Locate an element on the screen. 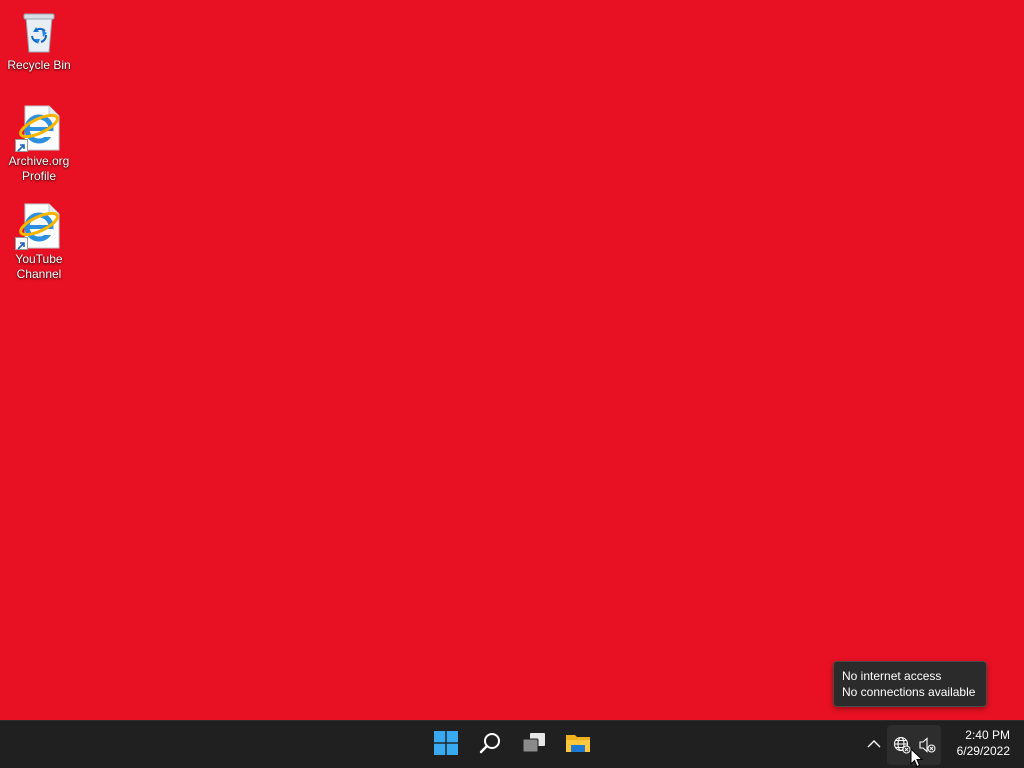  windows-start-icon is located at coordinates (446, 745).